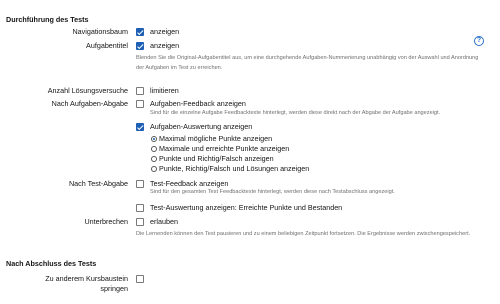 This screenshot has width=500, height=304. Describe the element at coordinates (154, 139) in the screenshot. I see `radio-max-points` at that location.